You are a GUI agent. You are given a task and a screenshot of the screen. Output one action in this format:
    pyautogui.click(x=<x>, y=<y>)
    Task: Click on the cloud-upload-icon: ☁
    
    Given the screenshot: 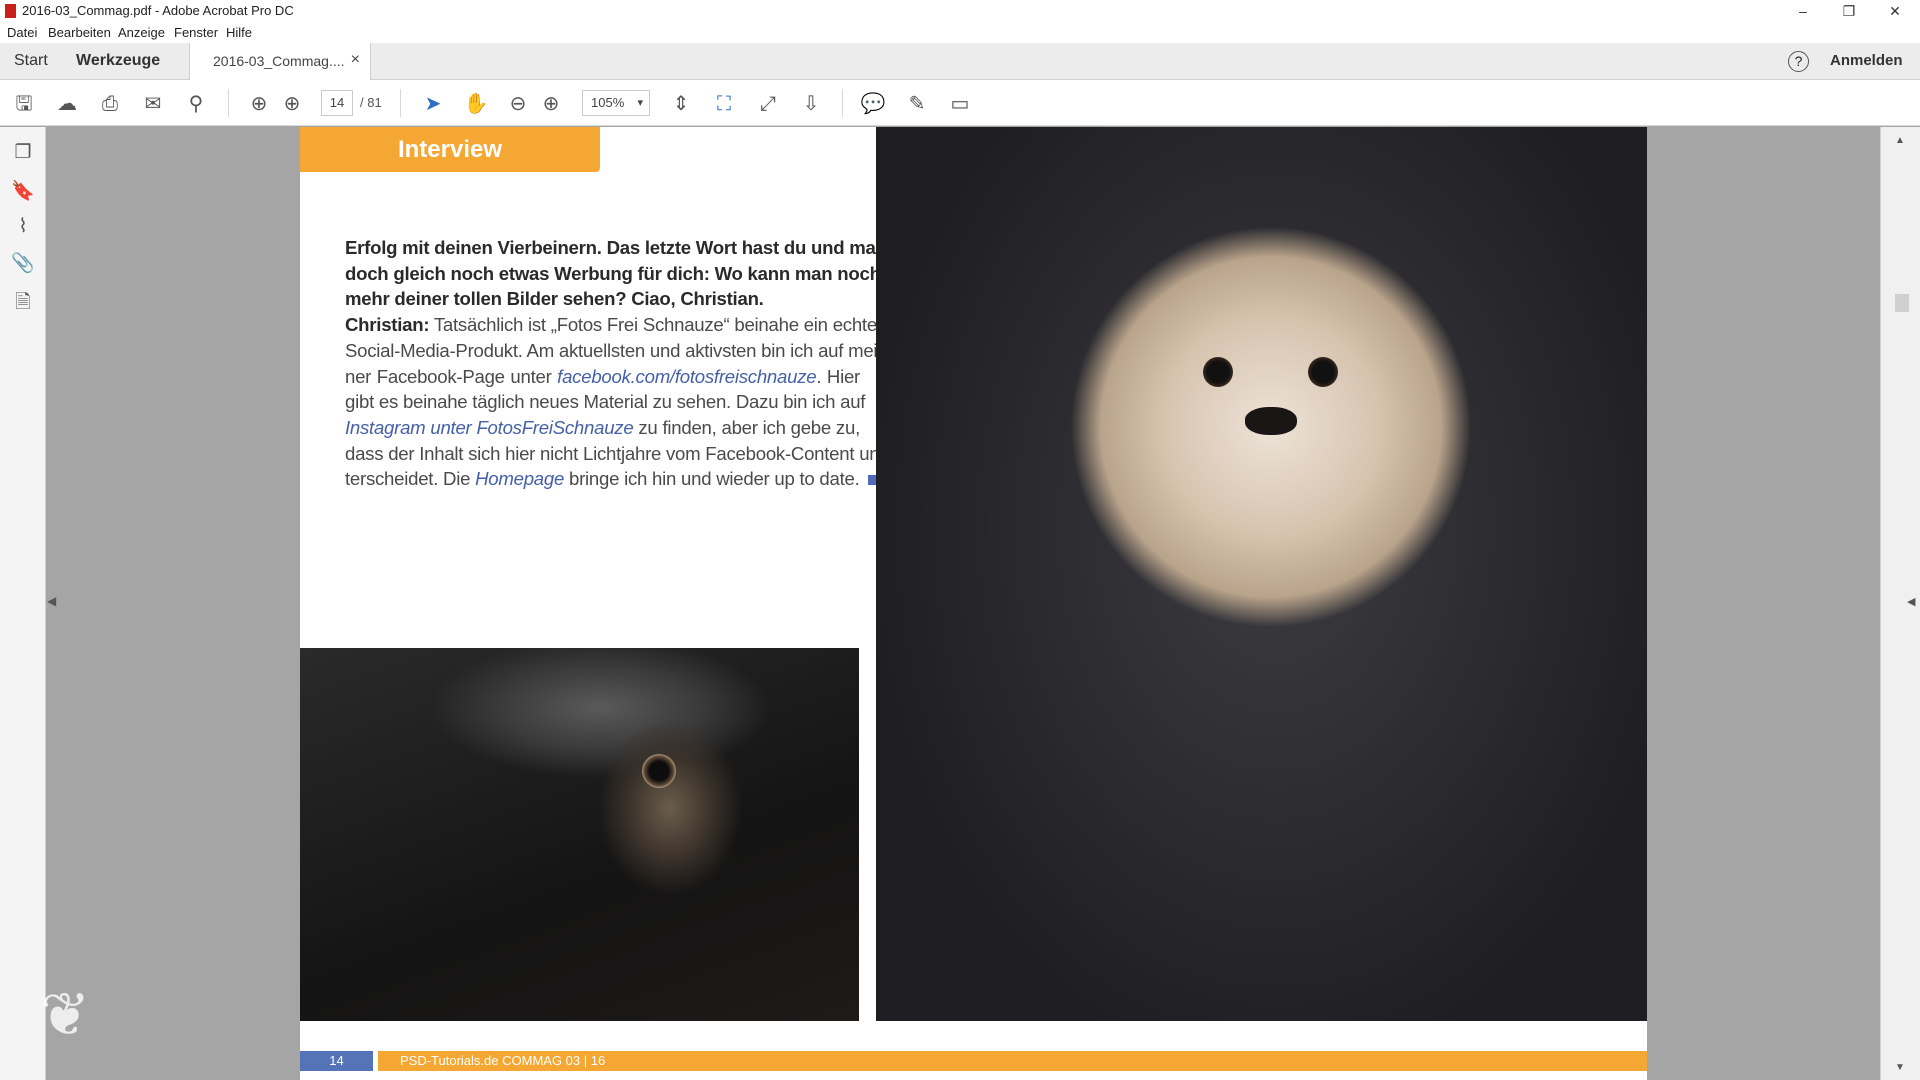 What is the action you would take?
    pyautogui.click(x=67, y=104)
    